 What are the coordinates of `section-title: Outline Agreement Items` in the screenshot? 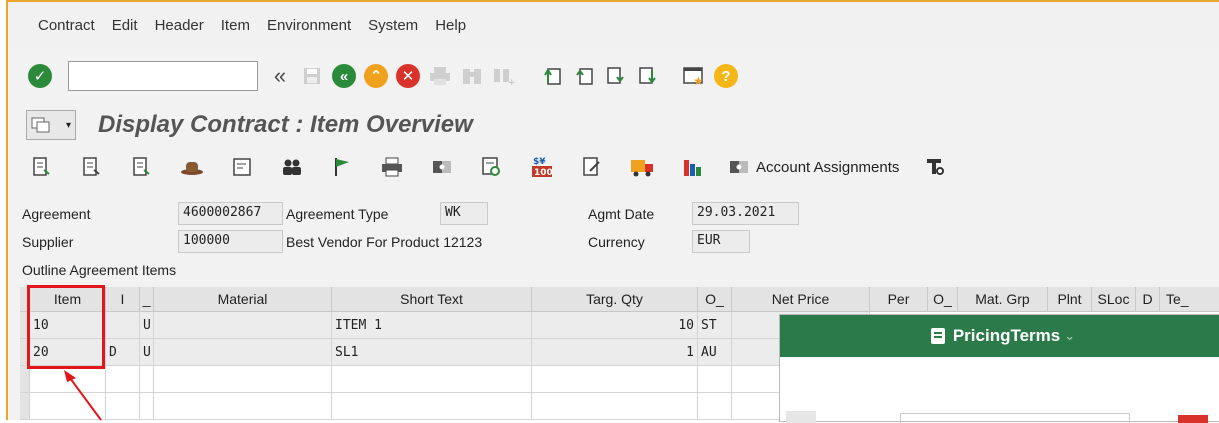 It's located at (99, 270).